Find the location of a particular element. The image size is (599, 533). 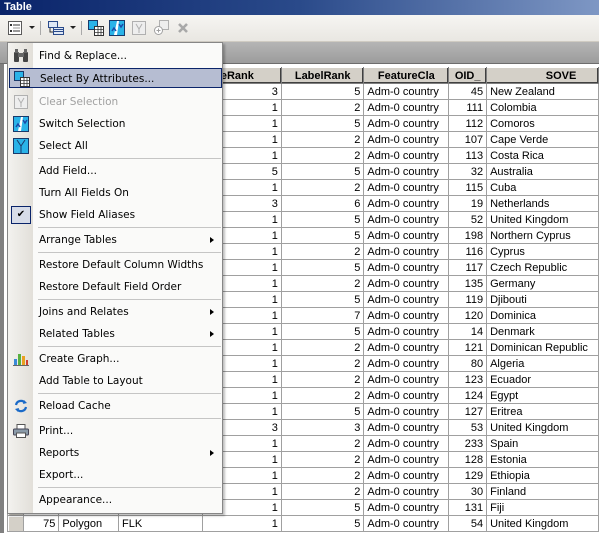

menu-item-restore-default-column-widths: Restore Default Column Widths is located at coordinates (115, 265).